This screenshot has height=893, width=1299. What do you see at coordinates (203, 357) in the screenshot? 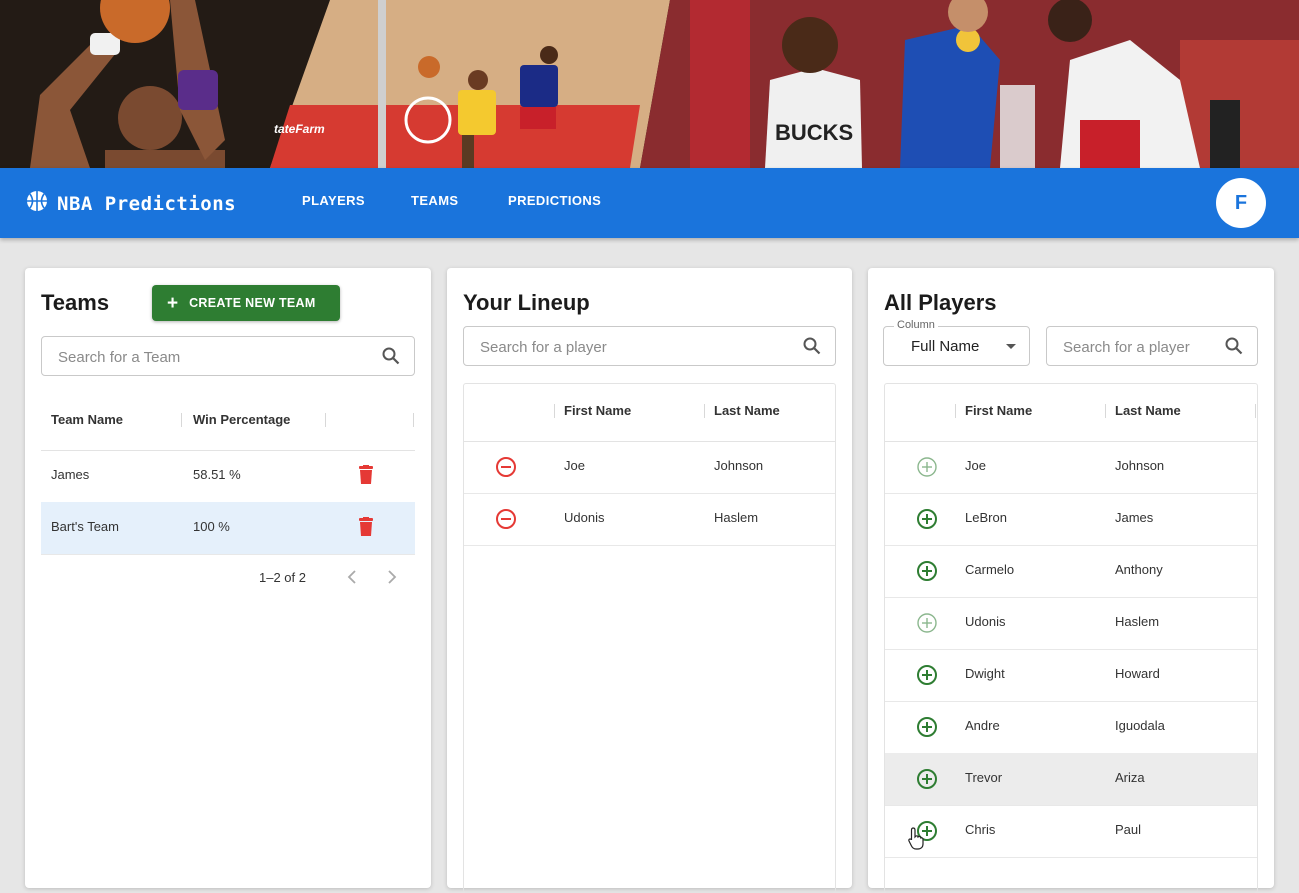
I see `team-search-input` at bounding box center [203, 357].